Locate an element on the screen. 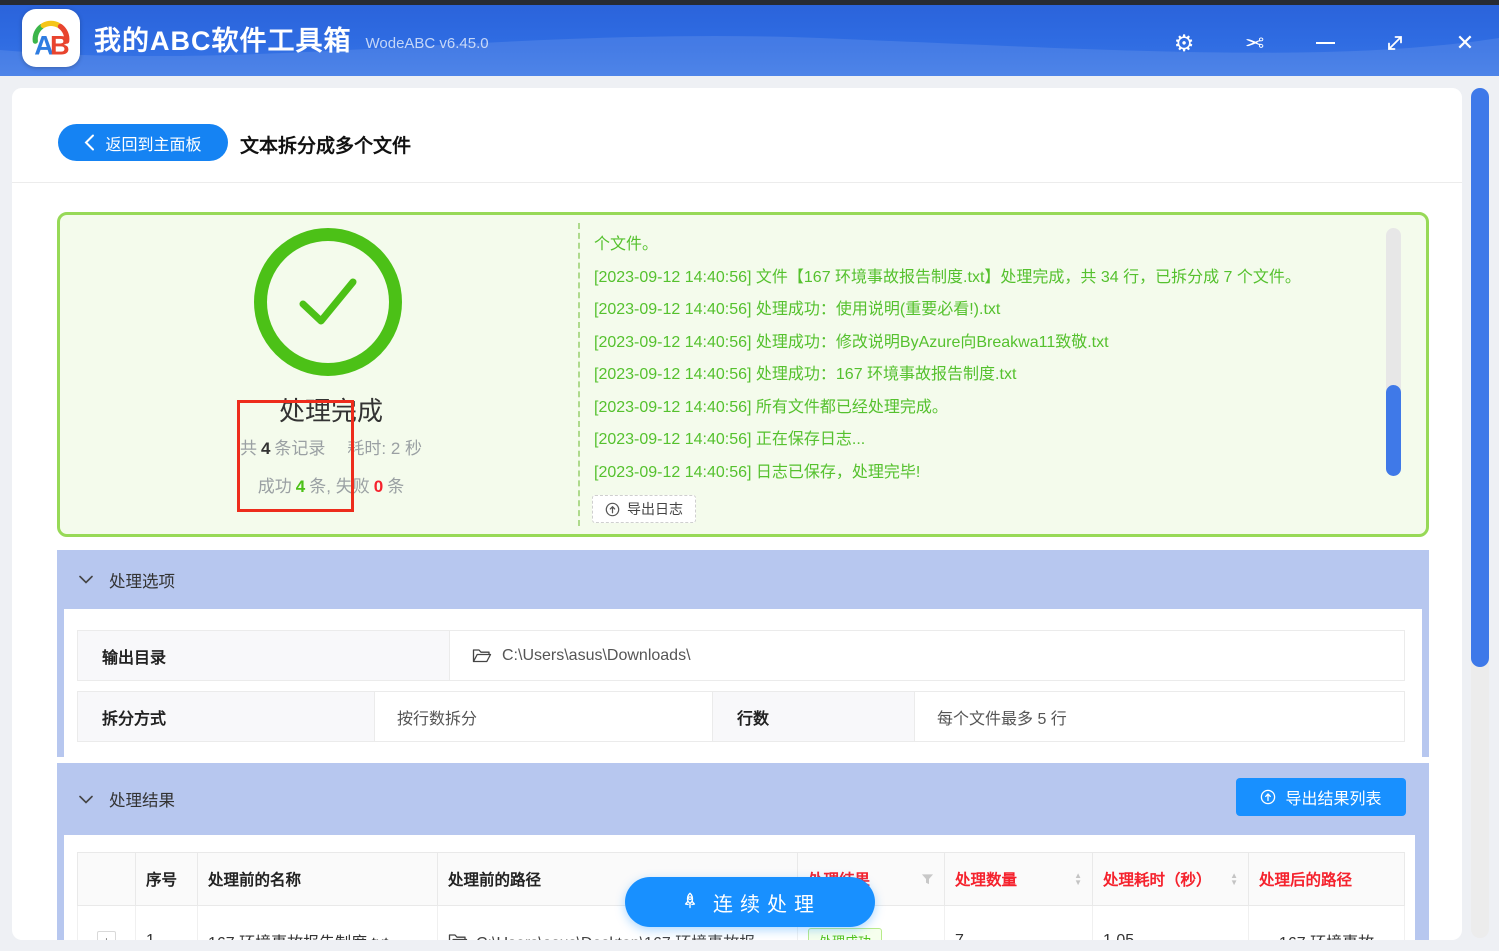 The image size is (1499, 951). scissors-tool-button: ✂ is located at coordinates (1255, 43).